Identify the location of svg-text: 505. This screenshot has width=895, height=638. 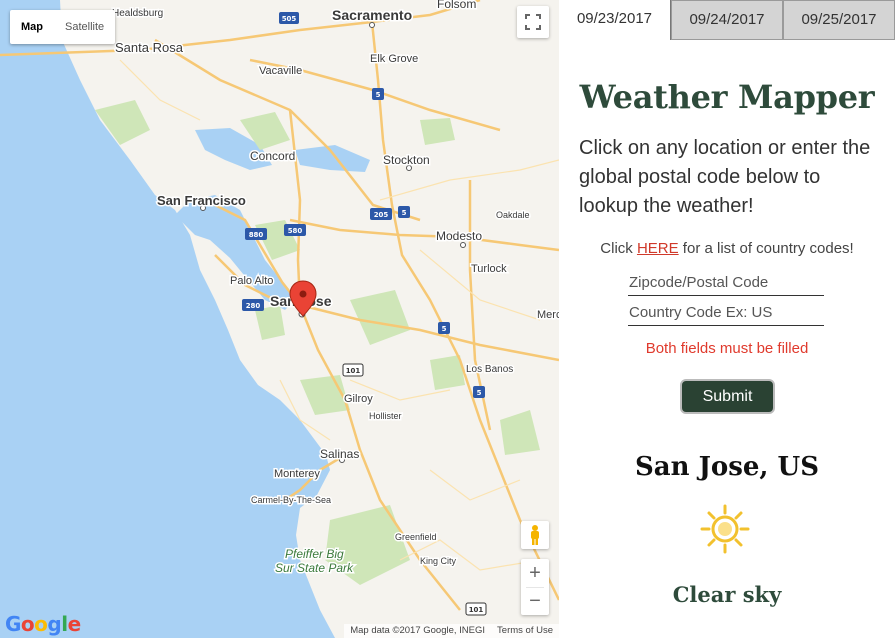
(289, 19).